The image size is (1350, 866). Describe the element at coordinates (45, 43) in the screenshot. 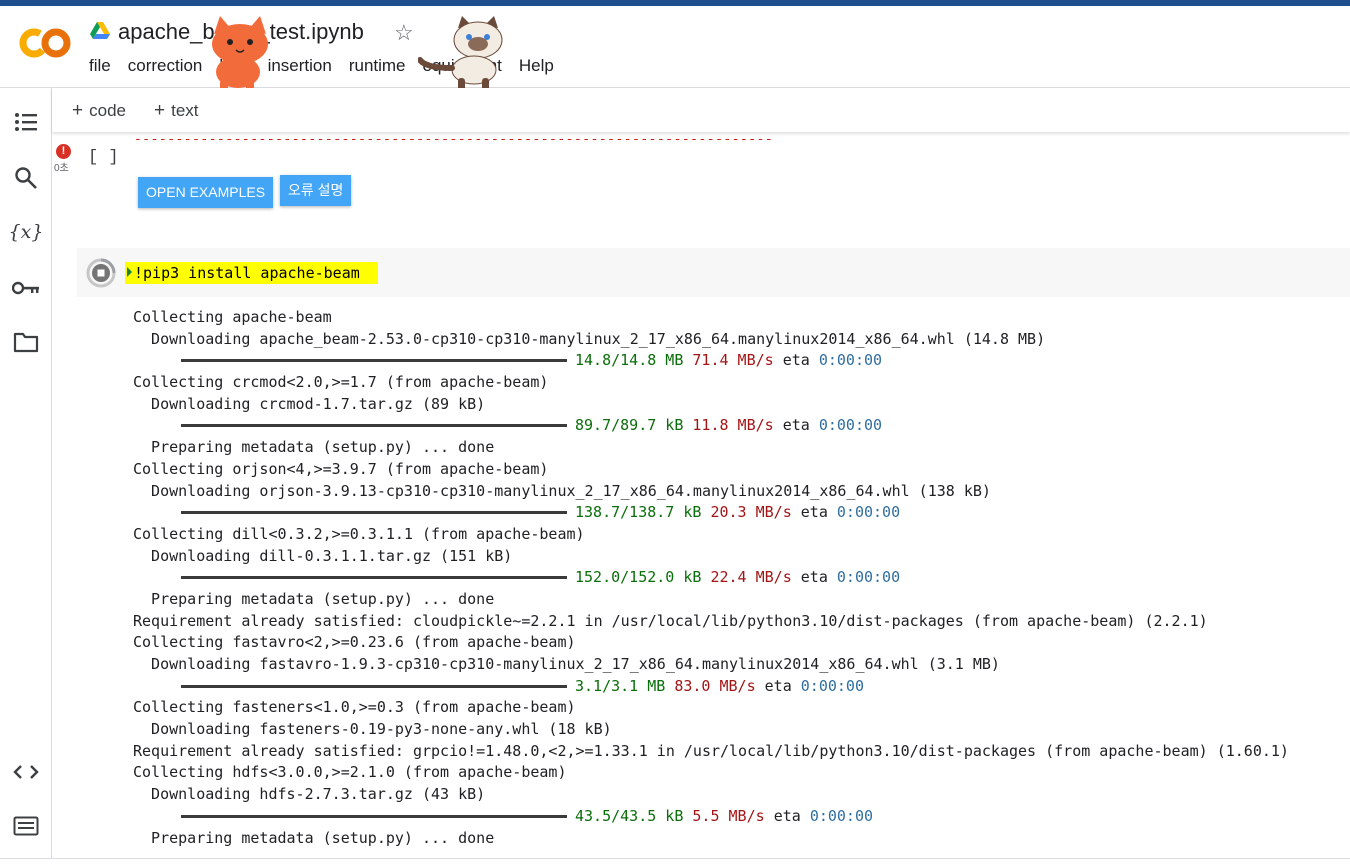

I see `colab-logo` at that location.